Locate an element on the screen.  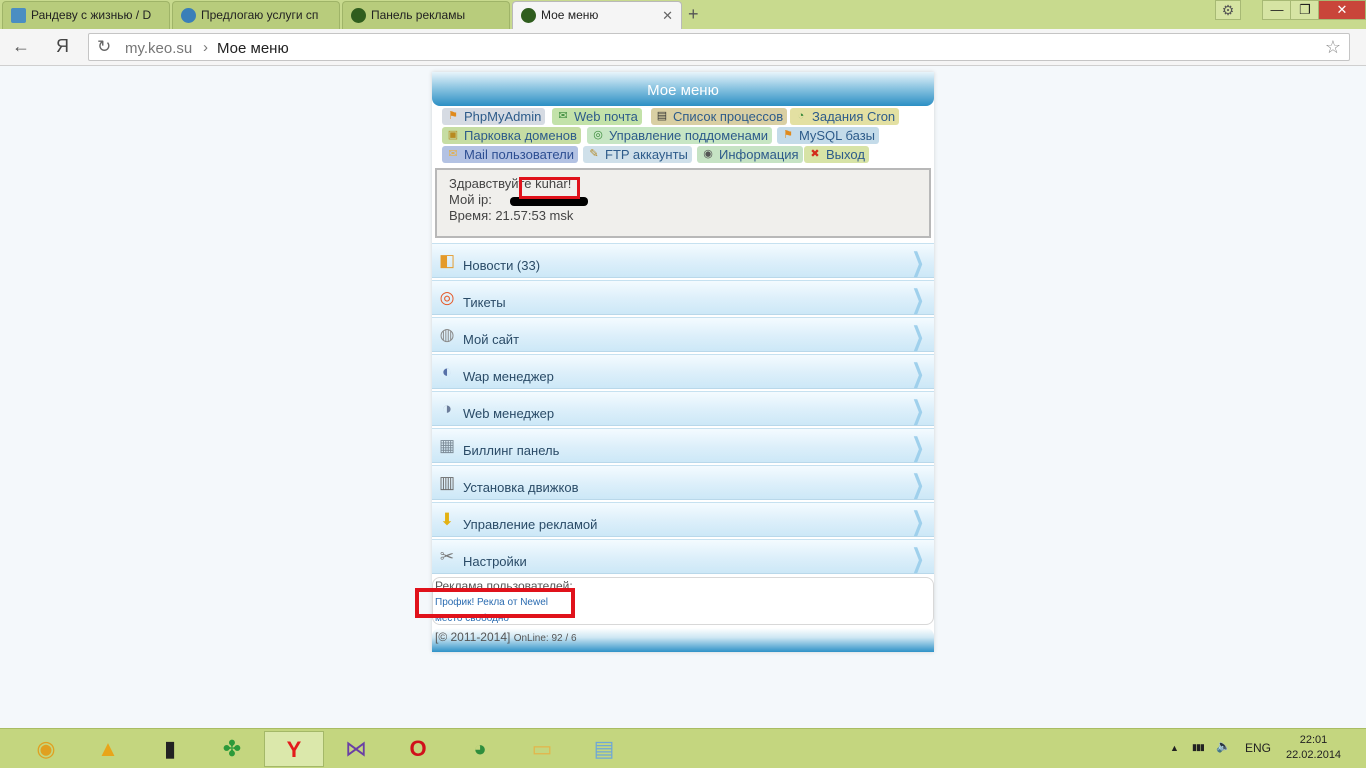
menu-item-label: Настройки is located at coordinates (495, 561).